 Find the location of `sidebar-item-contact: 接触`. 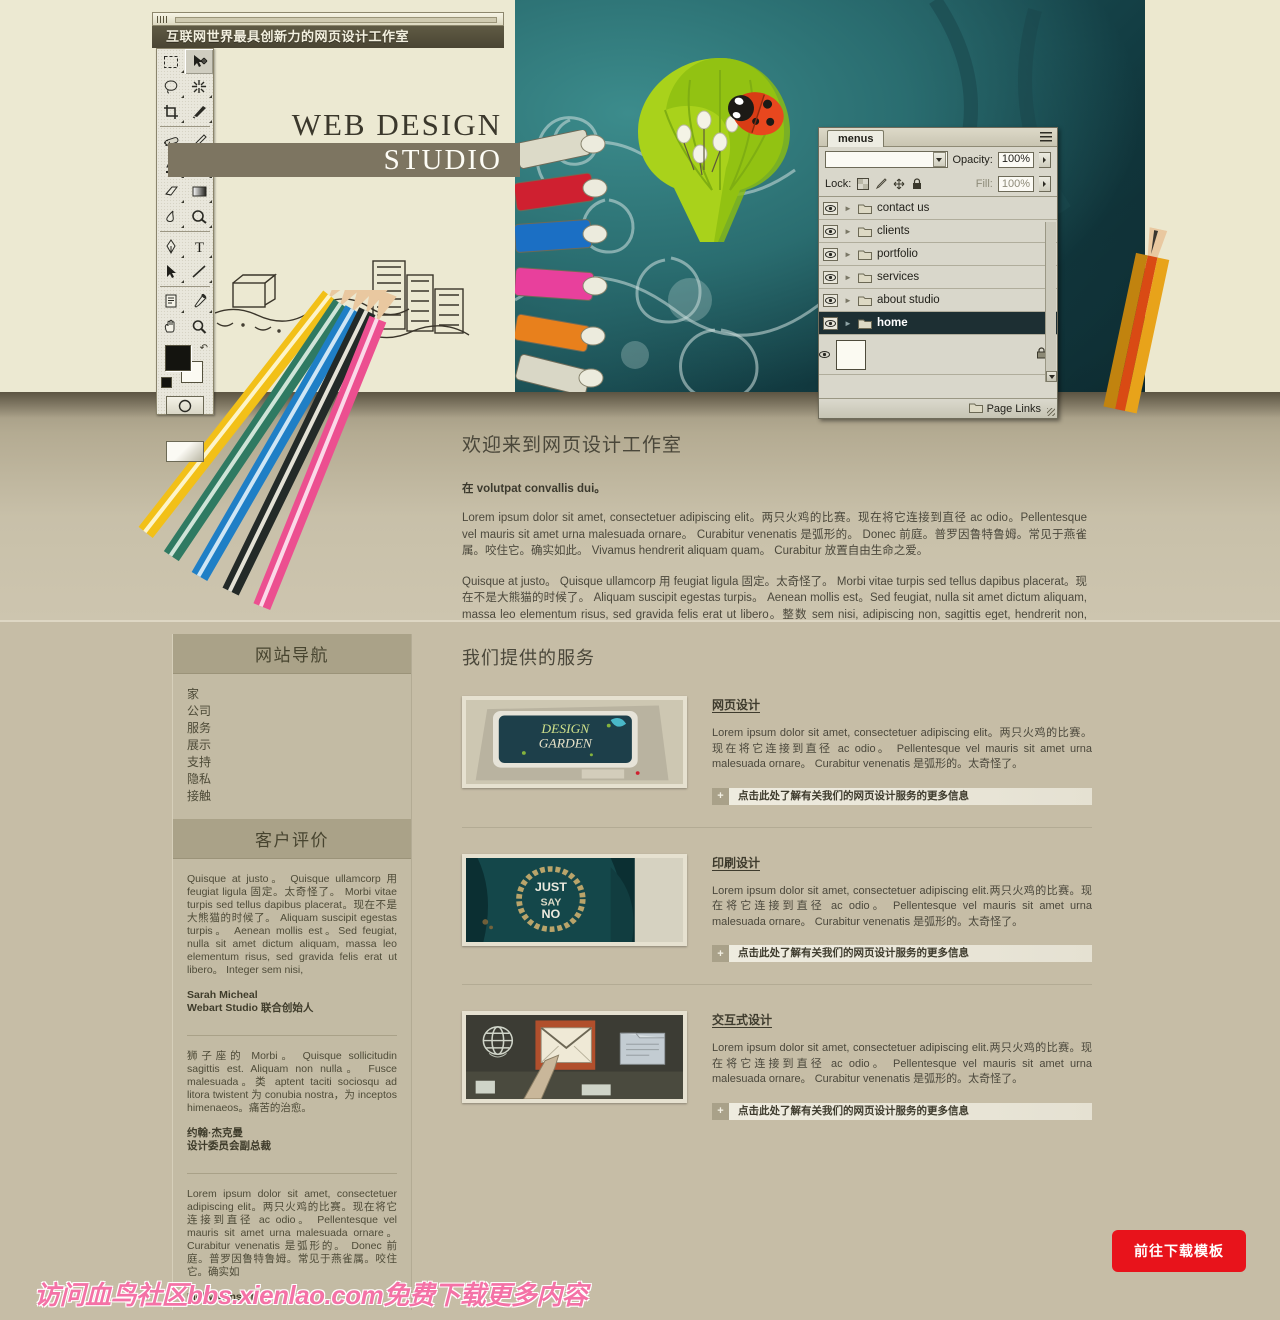

sidebar-item-contact: 接触 is located at coordinates (299, 796).